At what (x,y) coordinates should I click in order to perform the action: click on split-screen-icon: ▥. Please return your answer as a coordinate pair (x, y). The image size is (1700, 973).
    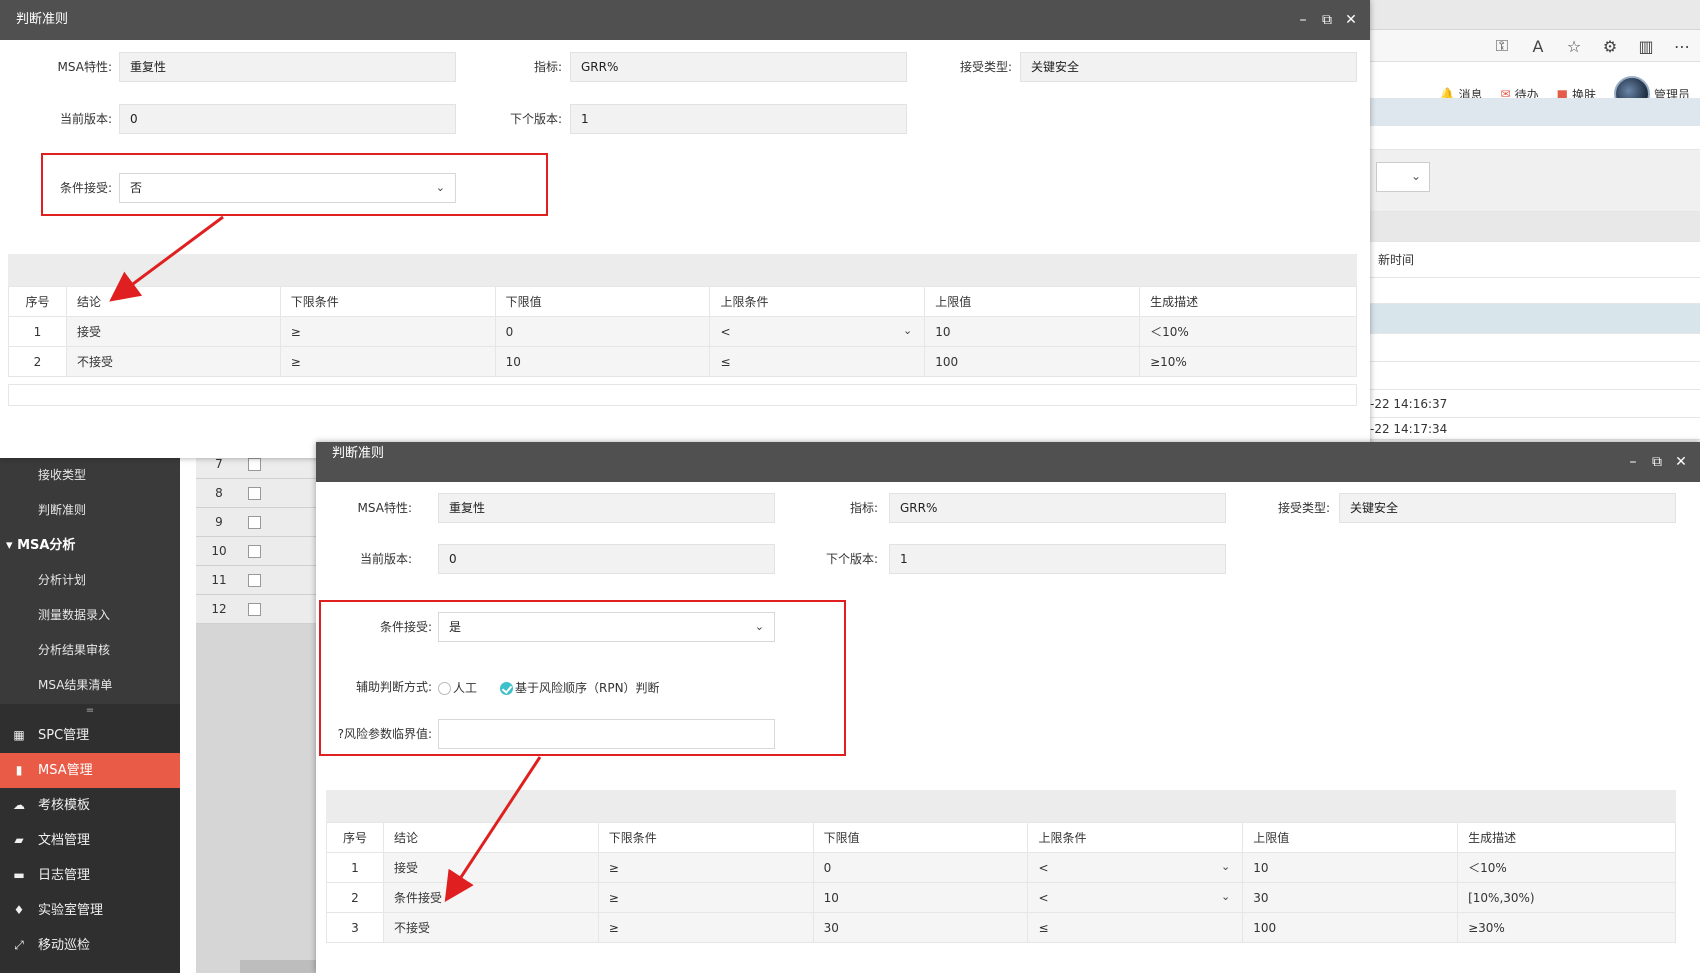
    Looking at the image, I should click on (1646, 46).